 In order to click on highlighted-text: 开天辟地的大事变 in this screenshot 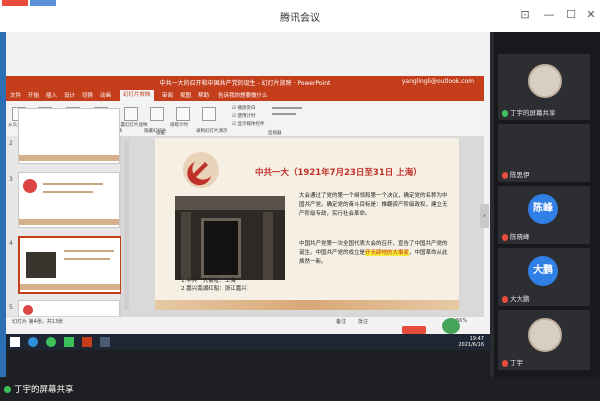, I will do `click(387, 253)`.